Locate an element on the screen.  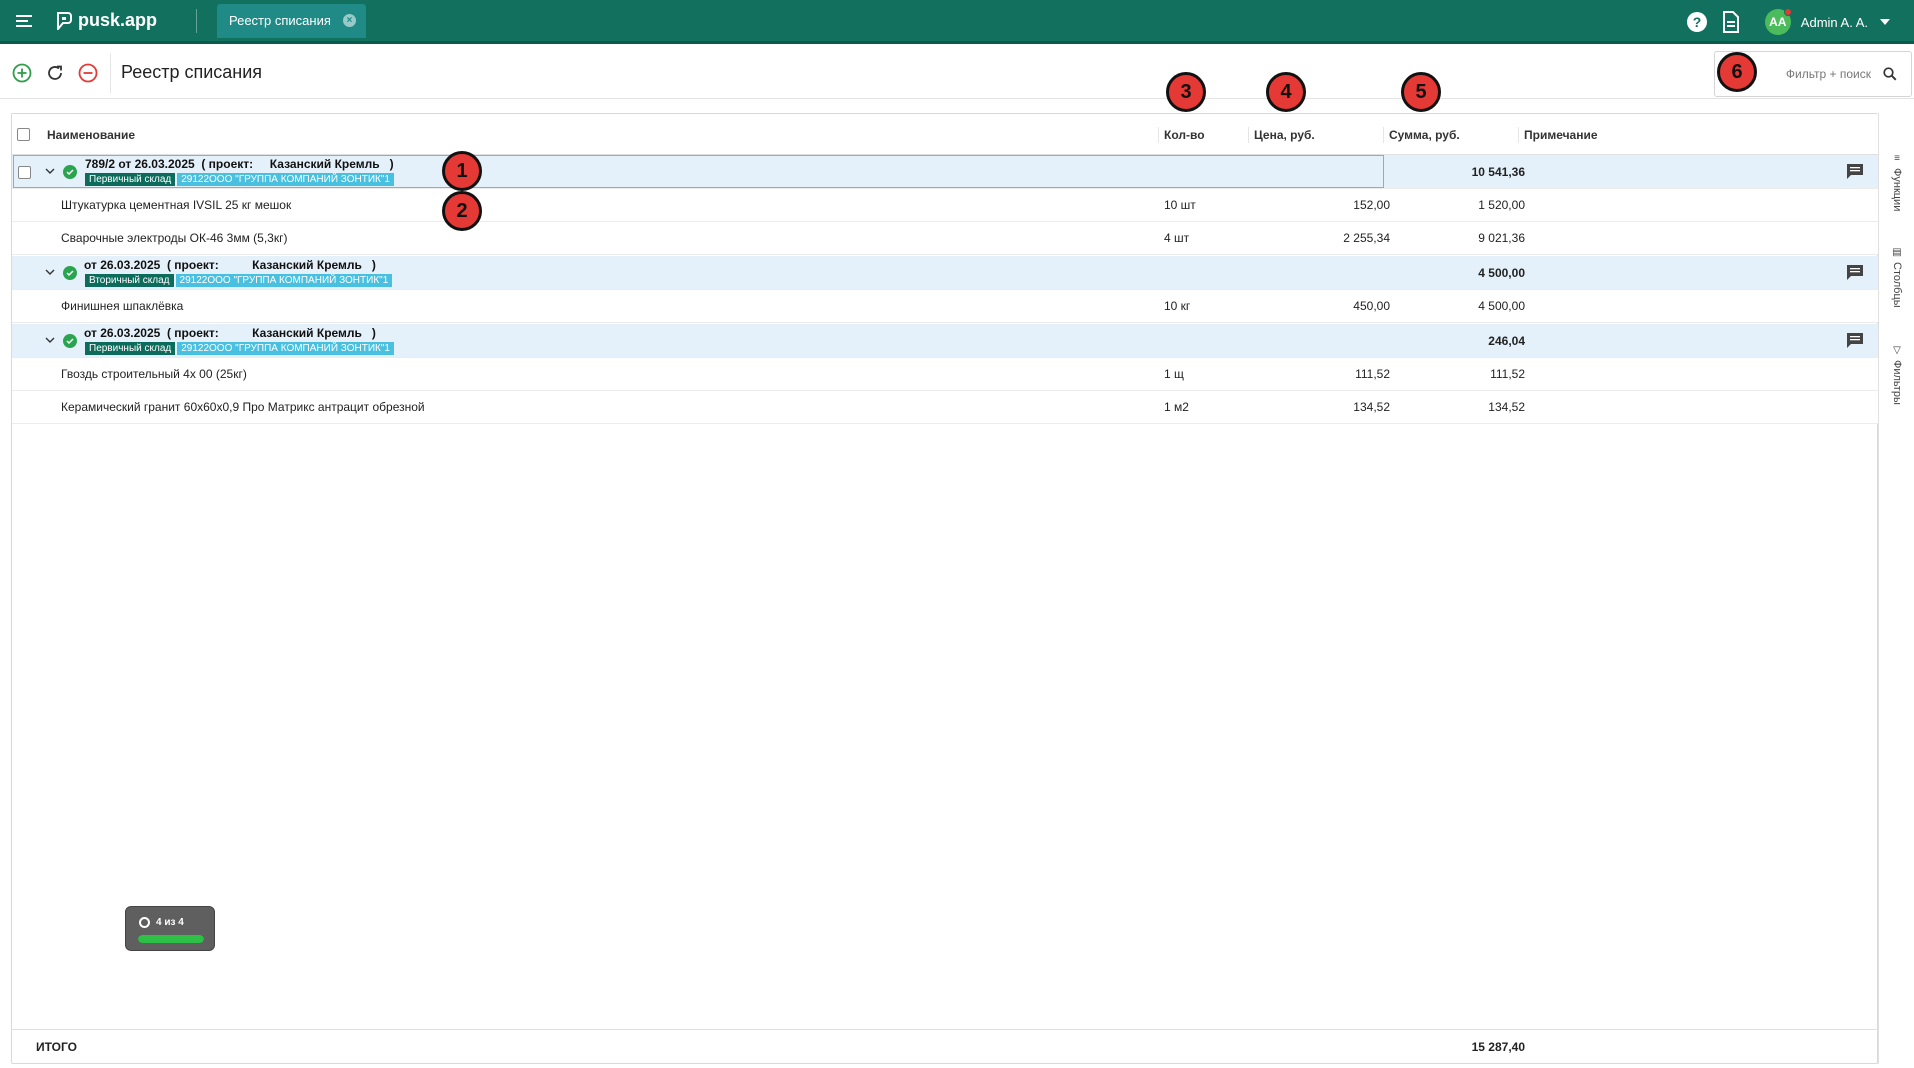
side-tab-columns: ▤ Столбцы is located at coordinates (1897, 277).